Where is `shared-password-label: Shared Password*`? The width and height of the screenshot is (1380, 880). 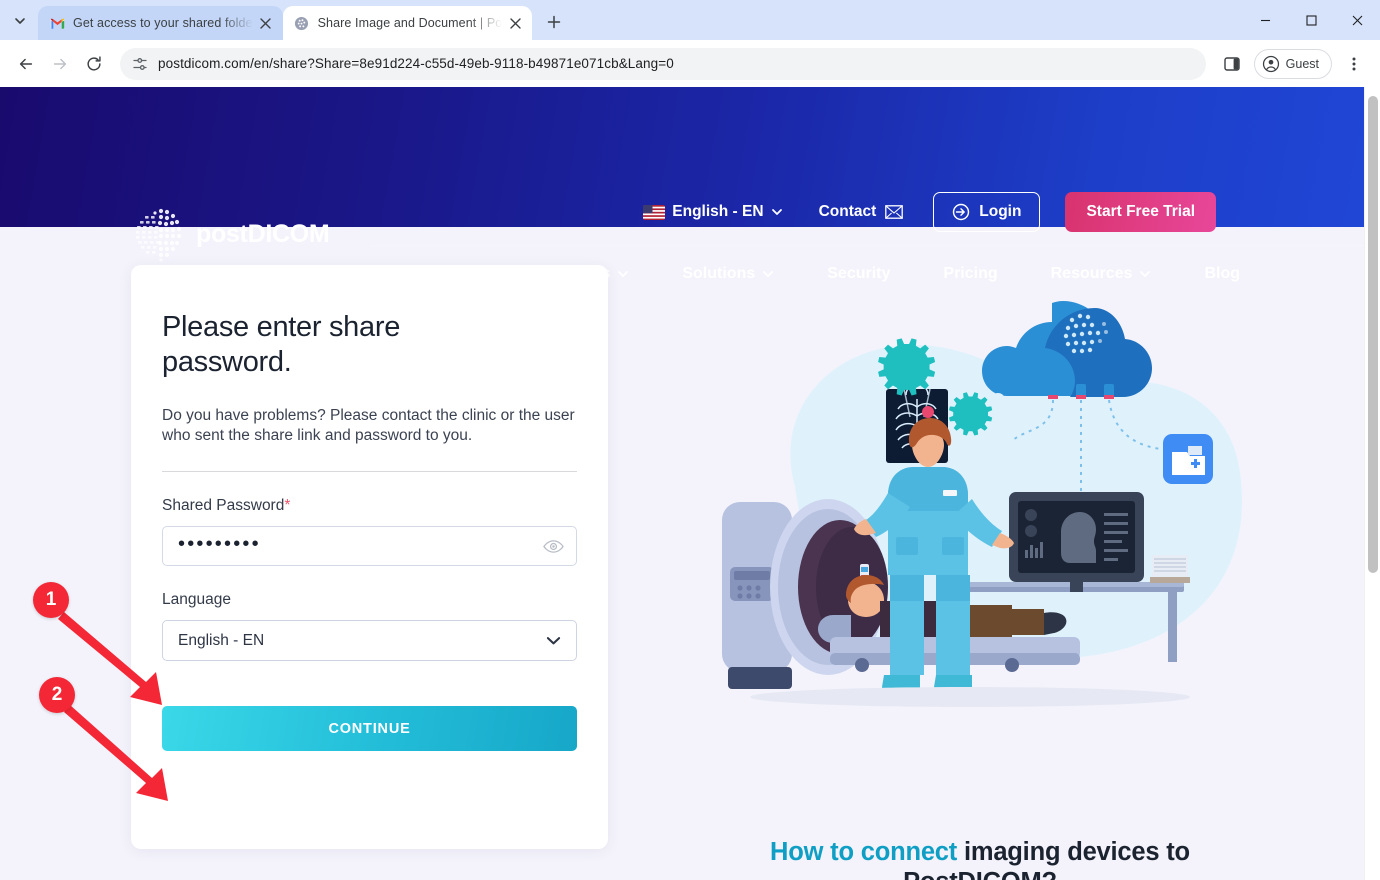 shared-password-label: Shared Password* is located at coordinates (369, 506).